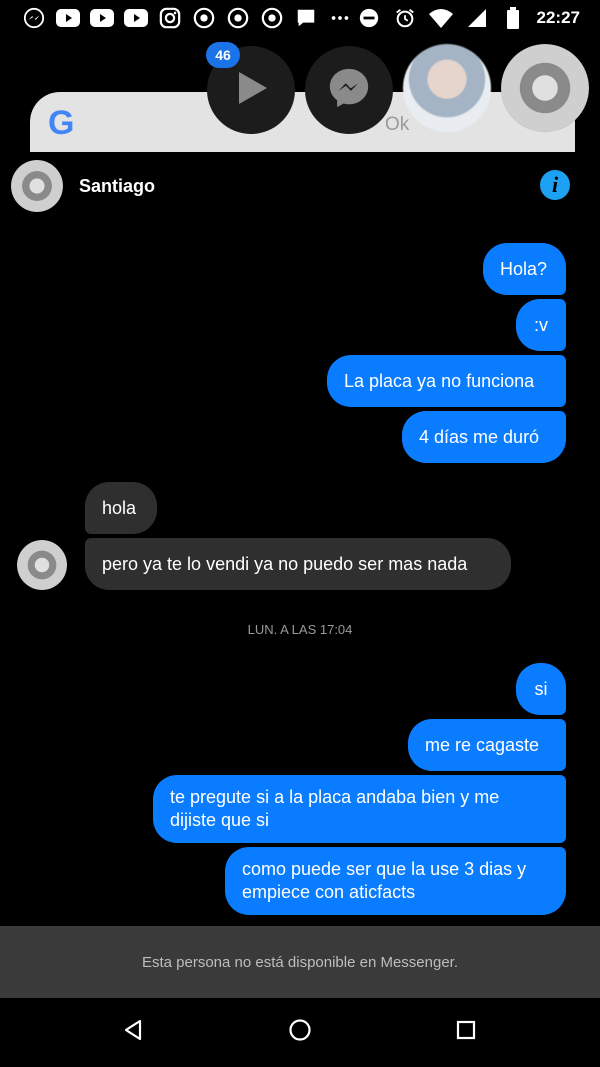 Image resolution: width=600 pixels, height=1067 pixels. Describe the element at coordinates (477, 18) in the screenshot. I see `signal-icon` at that location.